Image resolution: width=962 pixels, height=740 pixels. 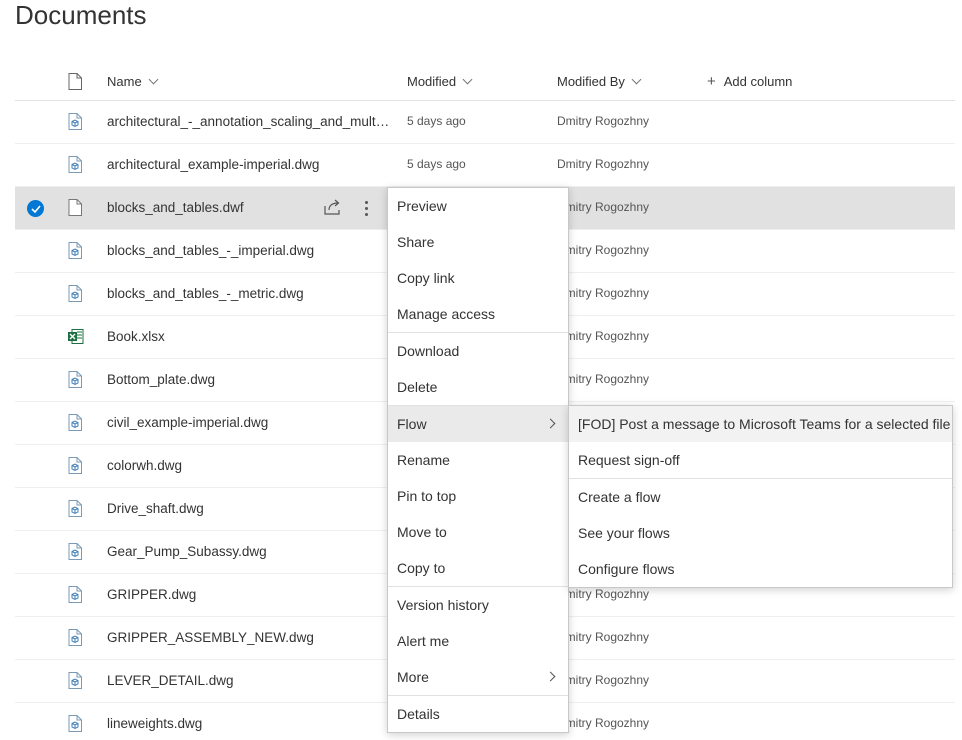 What do you see at coordinates (249, 551) in the screenshot?
I see `file-name-link: Gear_Pump_Subassy.dwg` at bounding box center [249, 551].